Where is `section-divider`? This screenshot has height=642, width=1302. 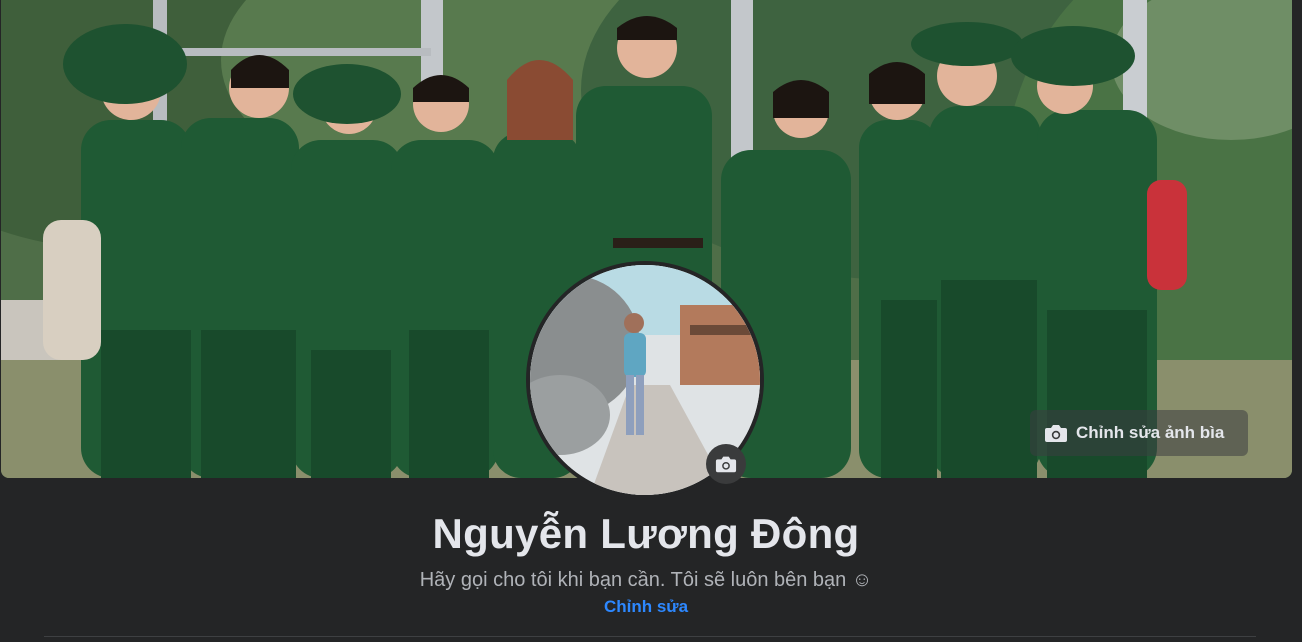 section-divider is located at coordinates (650, 636).